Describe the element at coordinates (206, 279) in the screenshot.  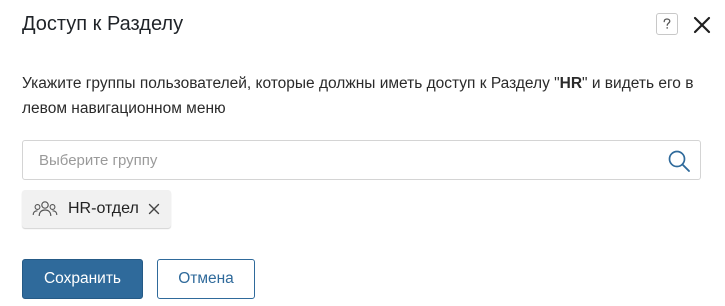
I see `cancel-button: Отмена` at that location.